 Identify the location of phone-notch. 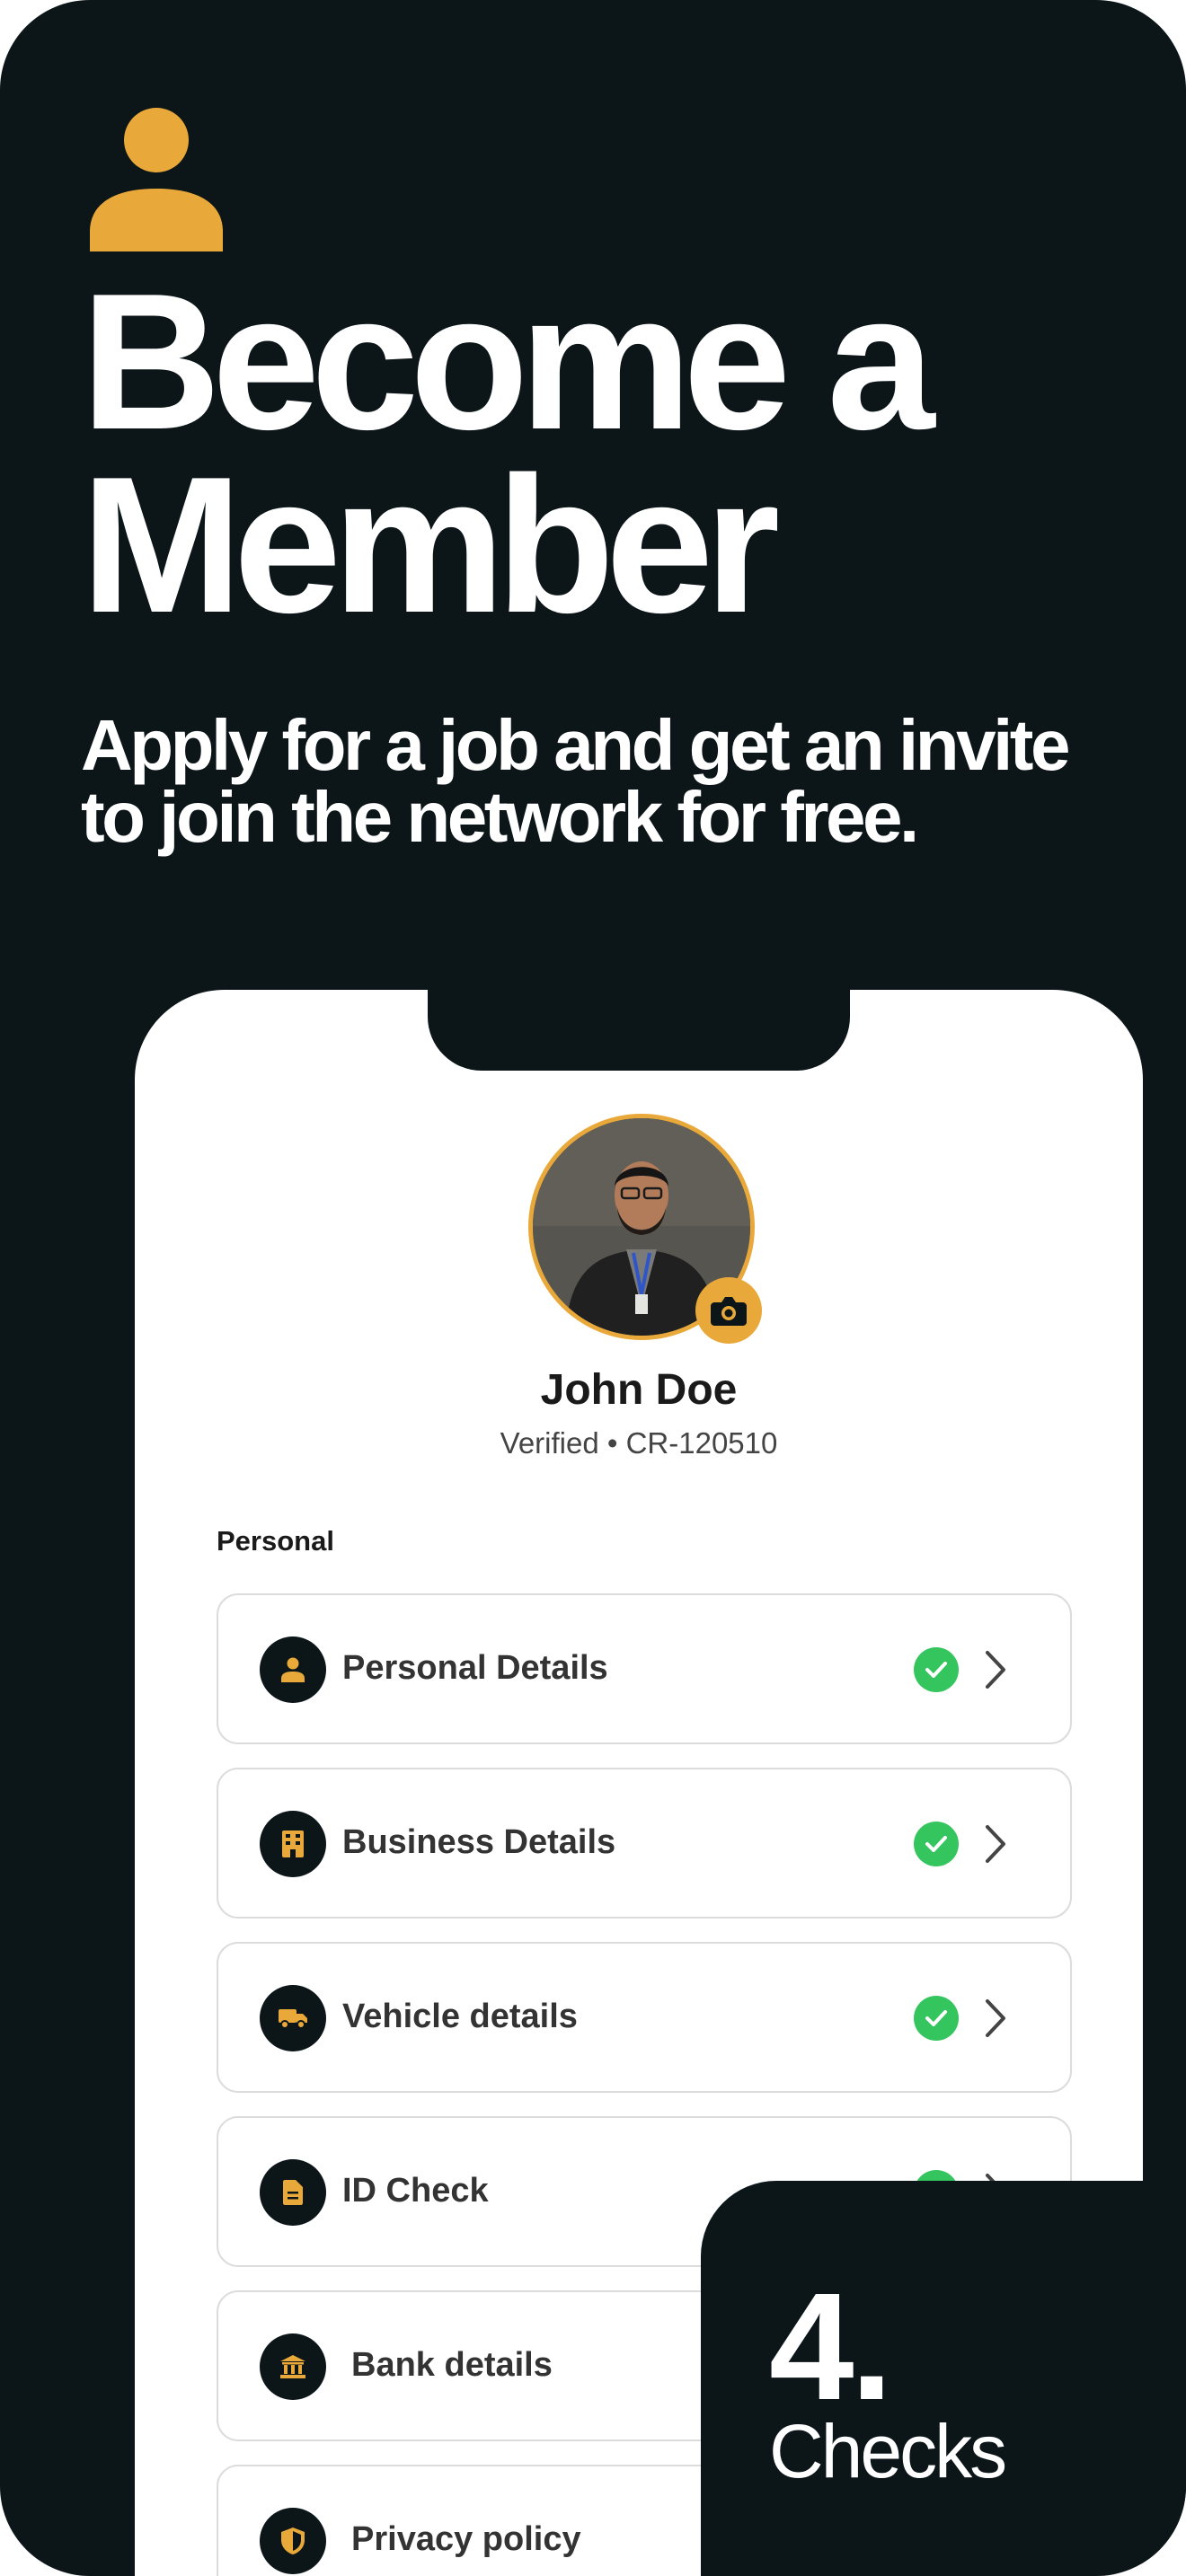
(639, 1030).